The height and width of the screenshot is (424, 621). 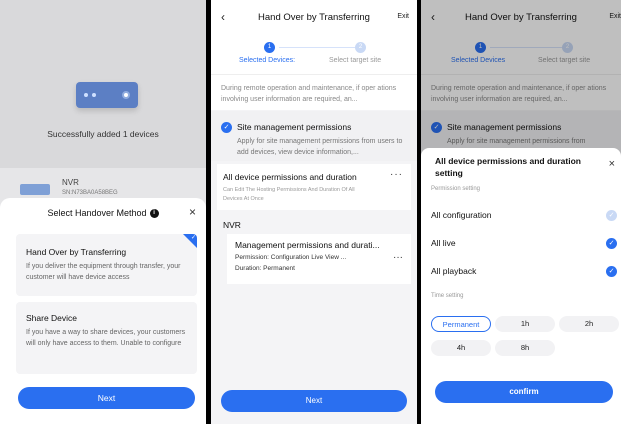 What do you see at coordinates (461, 215) in the screenshot?
I see `perm-label: All configuration` at bounding box center [461, 215].